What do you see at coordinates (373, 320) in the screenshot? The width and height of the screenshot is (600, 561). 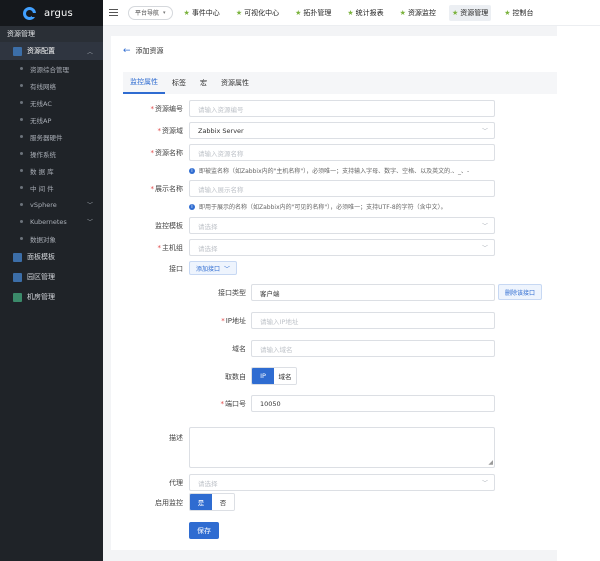 I see `ip-input: 请输入IP地址` at bounding box center [373, 320].